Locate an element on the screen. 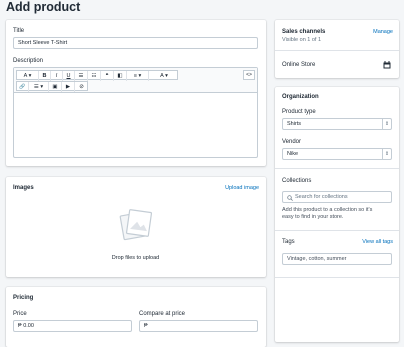 This screenshot has width=404, height=347. vendor-label: Vendor is located at coordinates (292, 142).